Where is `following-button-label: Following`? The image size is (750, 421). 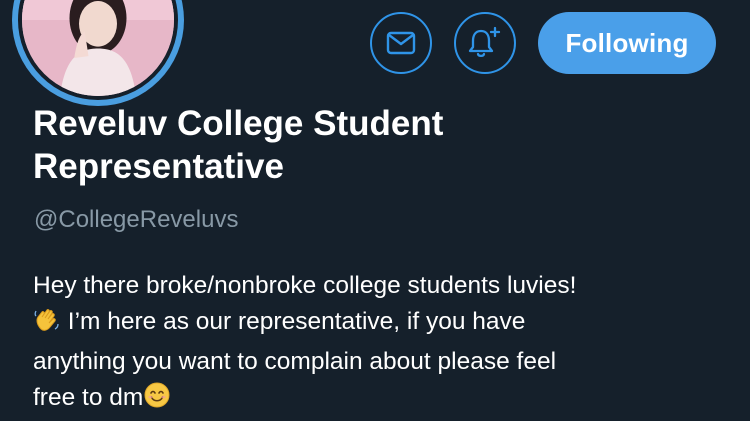 following-button-label: Following is located at coordinates (627, 42).